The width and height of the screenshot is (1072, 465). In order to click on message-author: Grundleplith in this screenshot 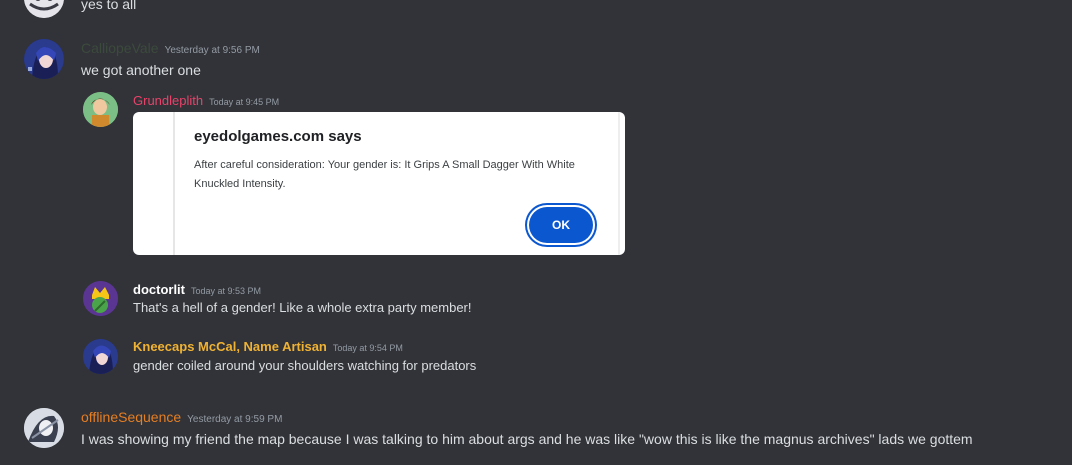, I will do `click(168, 100)`.